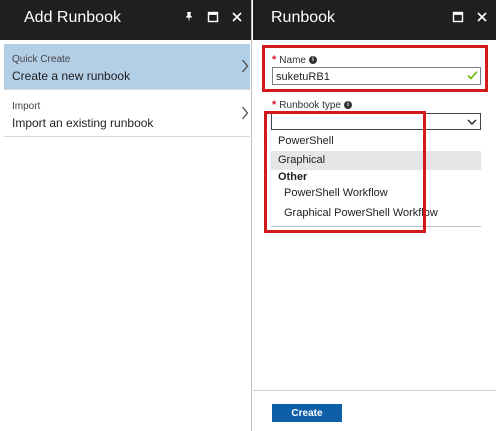 This screenshot has width=496, height=431. What do you see at coordinates (303, 17) in the screenshot?
I see `runbook-title: Runbook` at bounding box center [303, 17].